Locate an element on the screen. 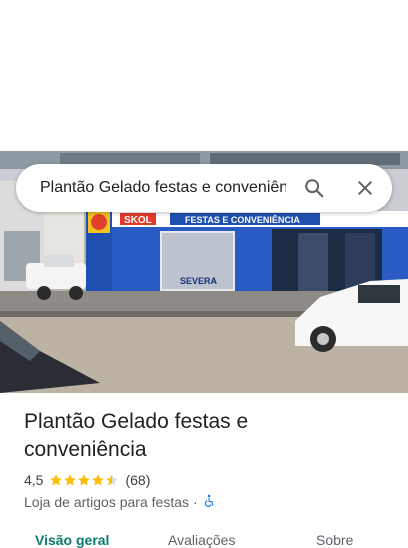 The width and height of the screenshot is (408, 548). wheelchair-icon is located at coordinates (209, 502).